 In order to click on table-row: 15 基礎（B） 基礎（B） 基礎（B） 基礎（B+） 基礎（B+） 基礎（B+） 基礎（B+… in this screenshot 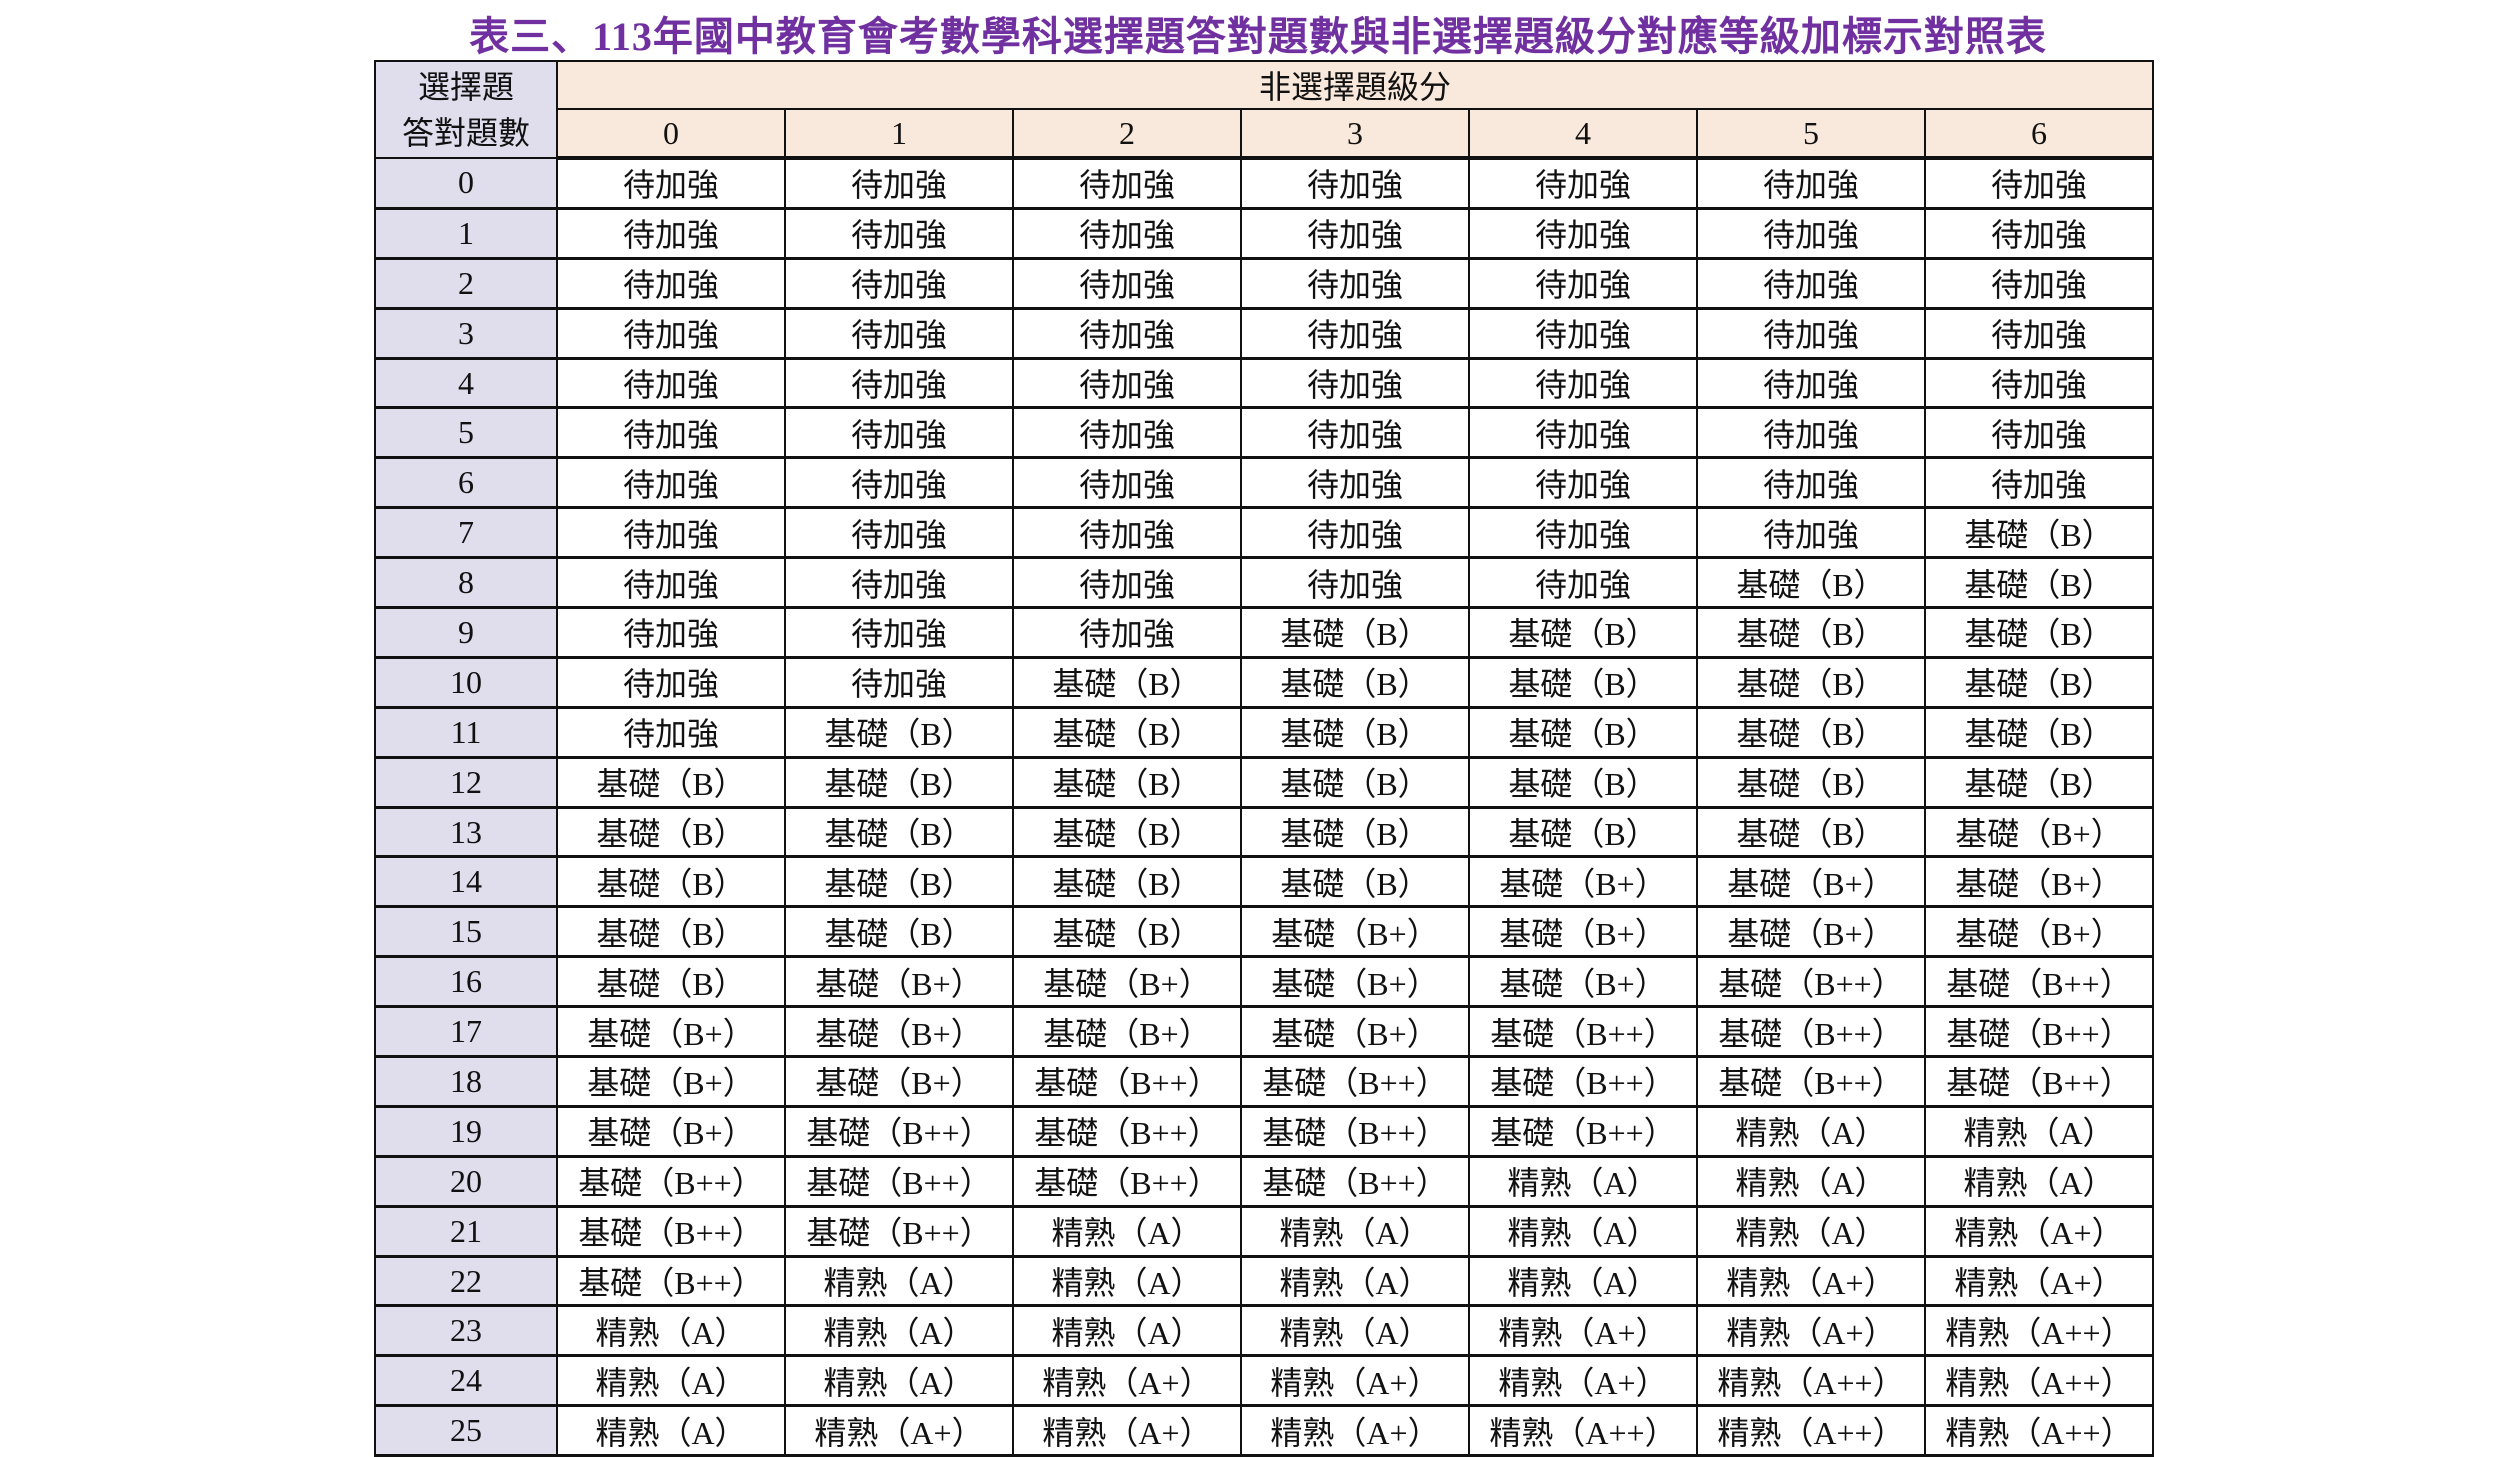, I will do `click(1264, 932)`.